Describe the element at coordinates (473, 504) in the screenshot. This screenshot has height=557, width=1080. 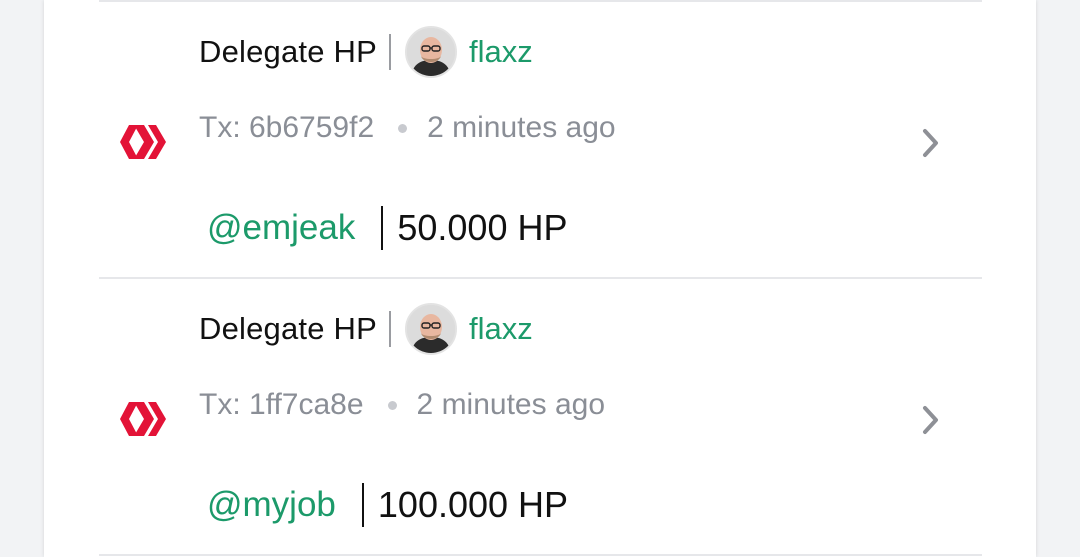
I see `amount: 100.000 HP` at that location.